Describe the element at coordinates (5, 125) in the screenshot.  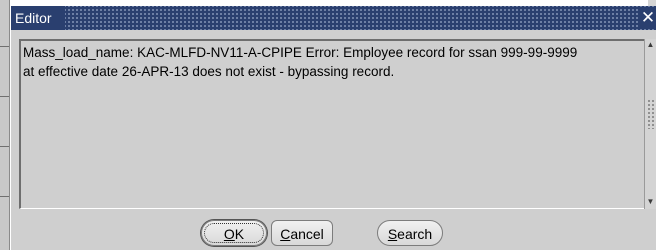
I see `background-window-edge` at that location.